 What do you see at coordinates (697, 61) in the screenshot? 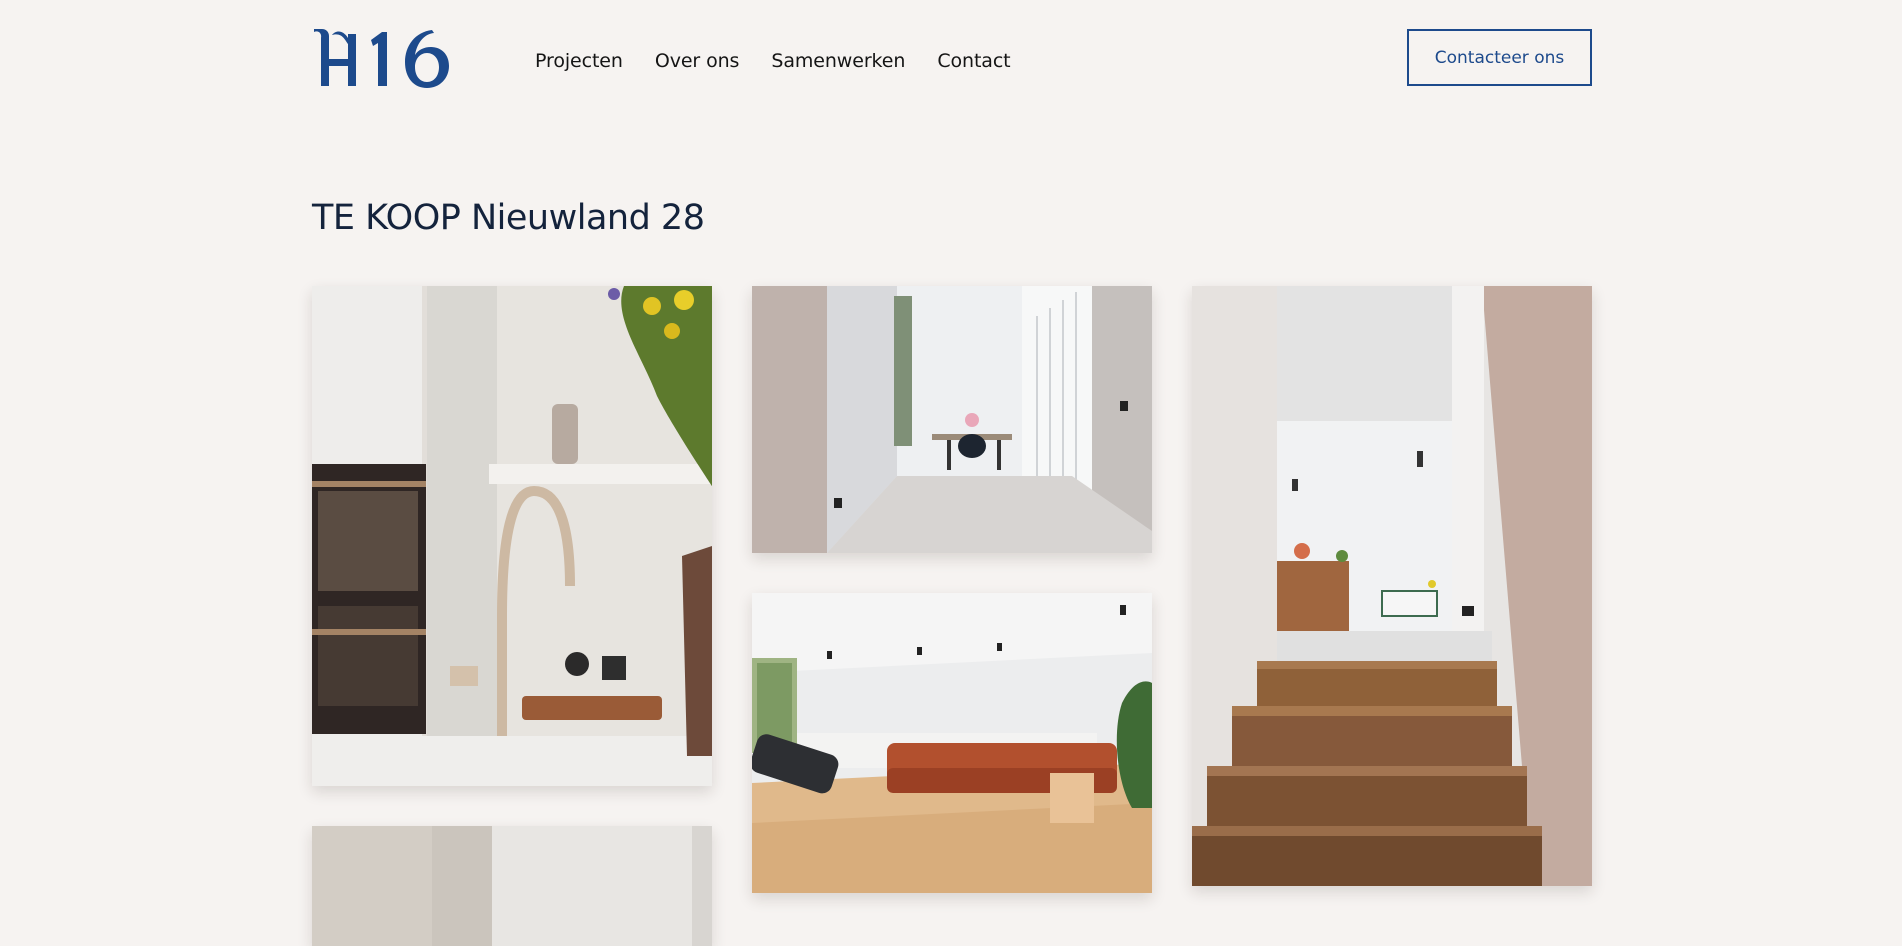
I see `nav-link-over-ons: Over ons` at bounding box center [697, 61].